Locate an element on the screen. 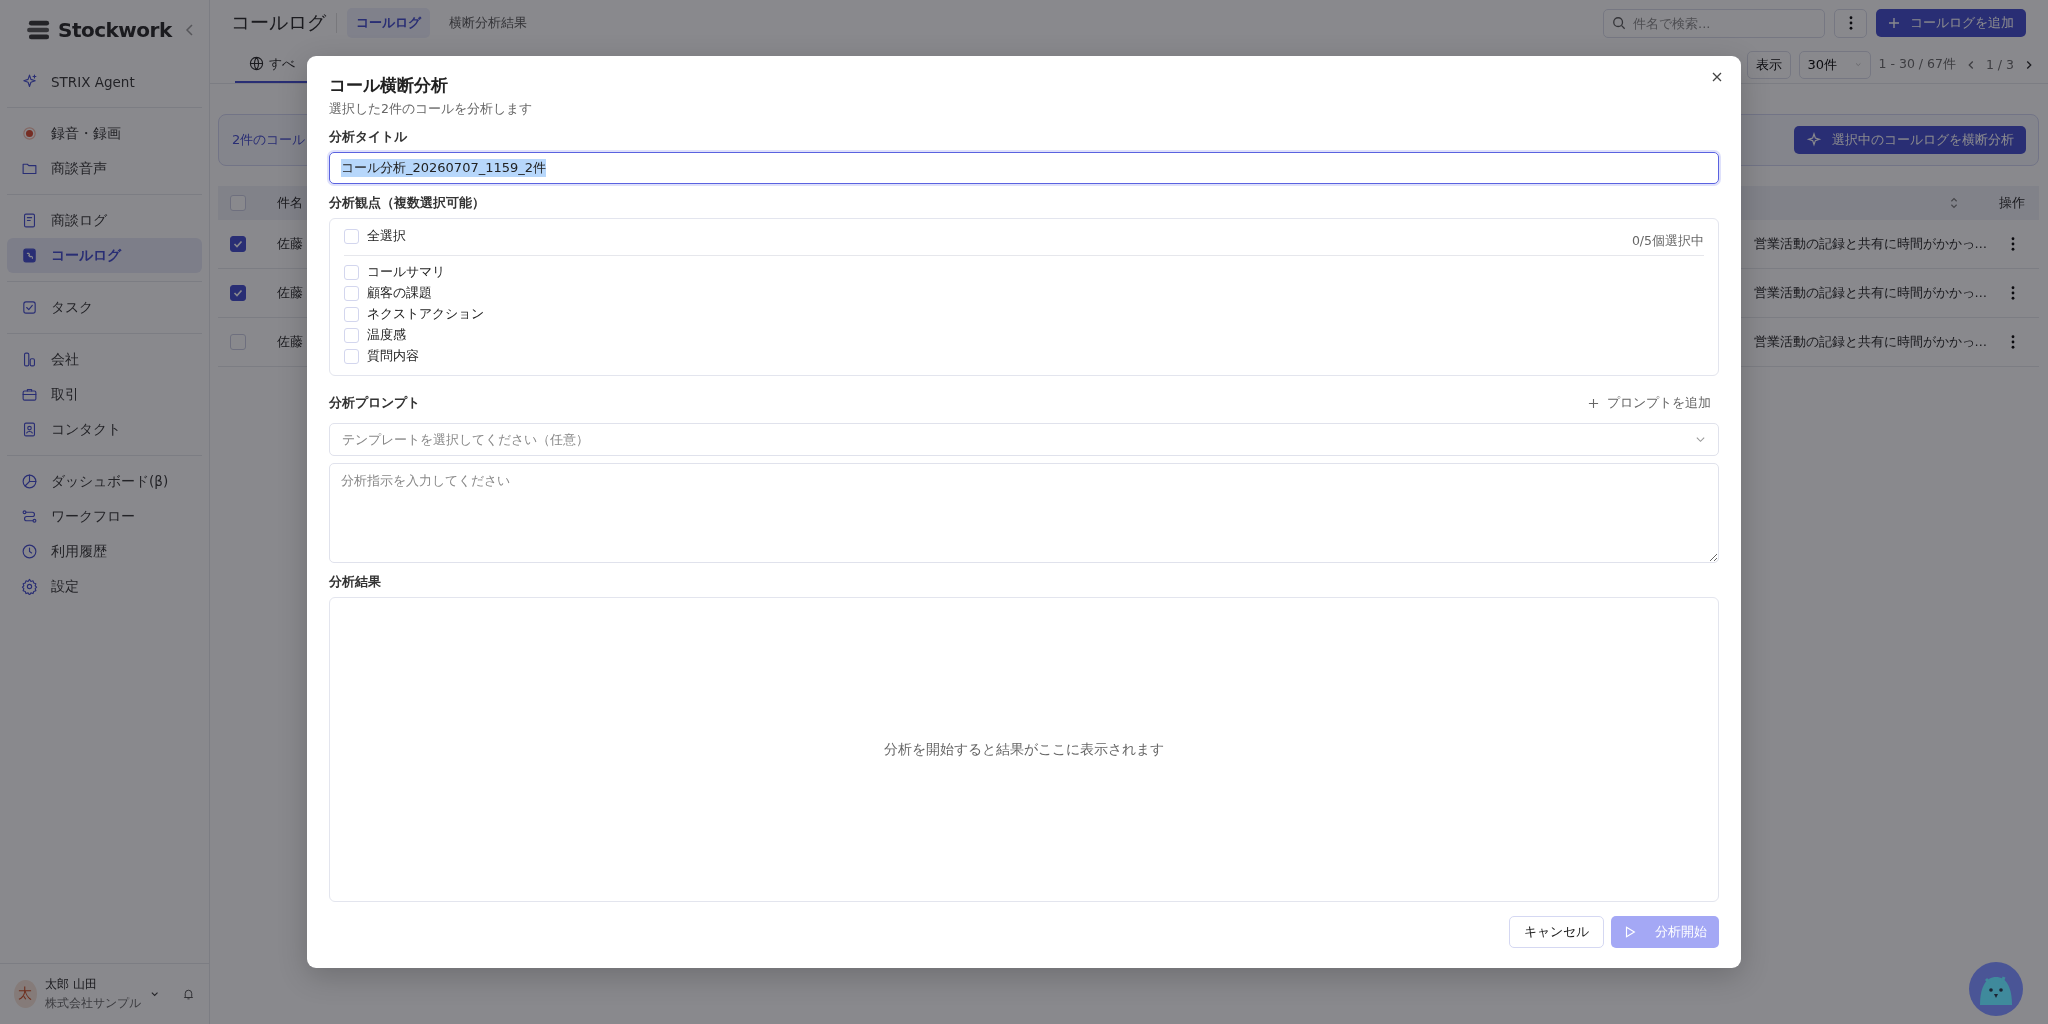  task-icon is located at coordinates (29, 307).